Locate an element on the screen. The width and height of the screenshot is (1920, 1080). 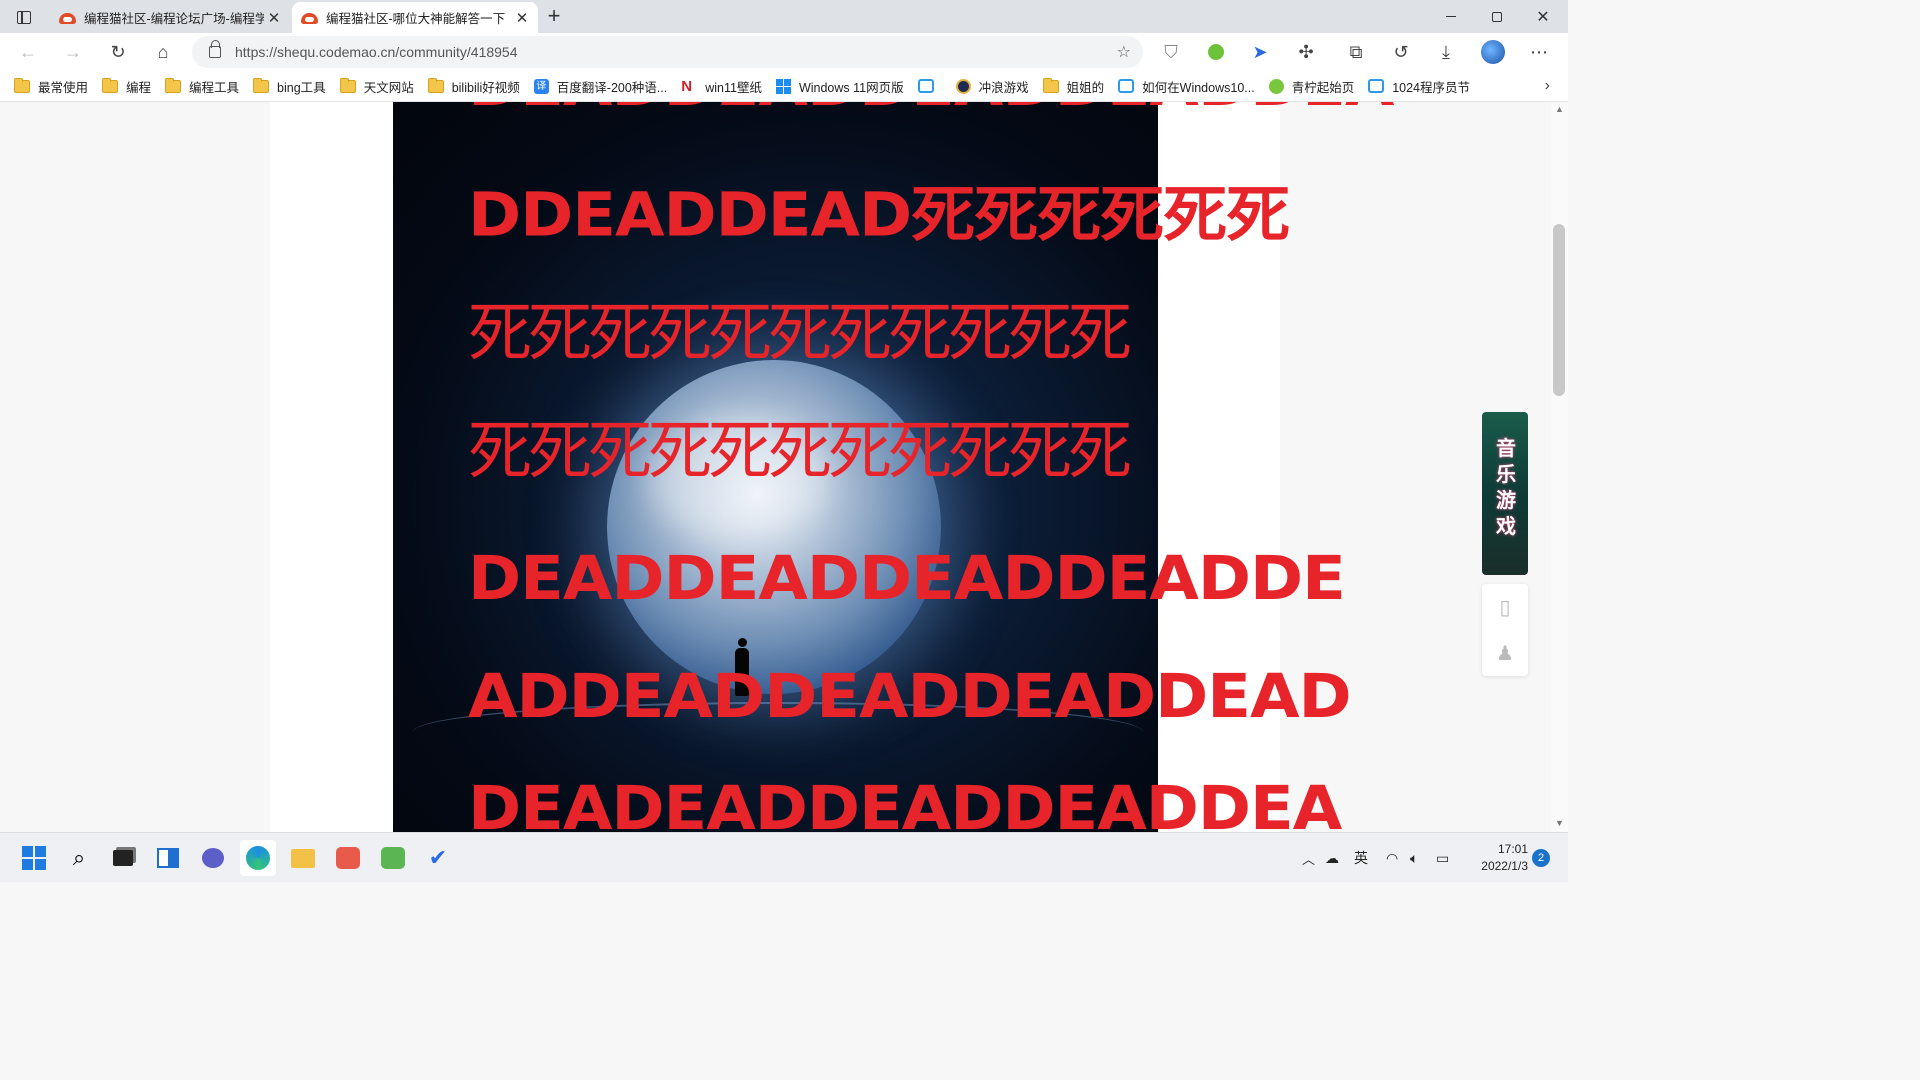
power-automate-button: ➤ is located at coordinates (1260, 52).